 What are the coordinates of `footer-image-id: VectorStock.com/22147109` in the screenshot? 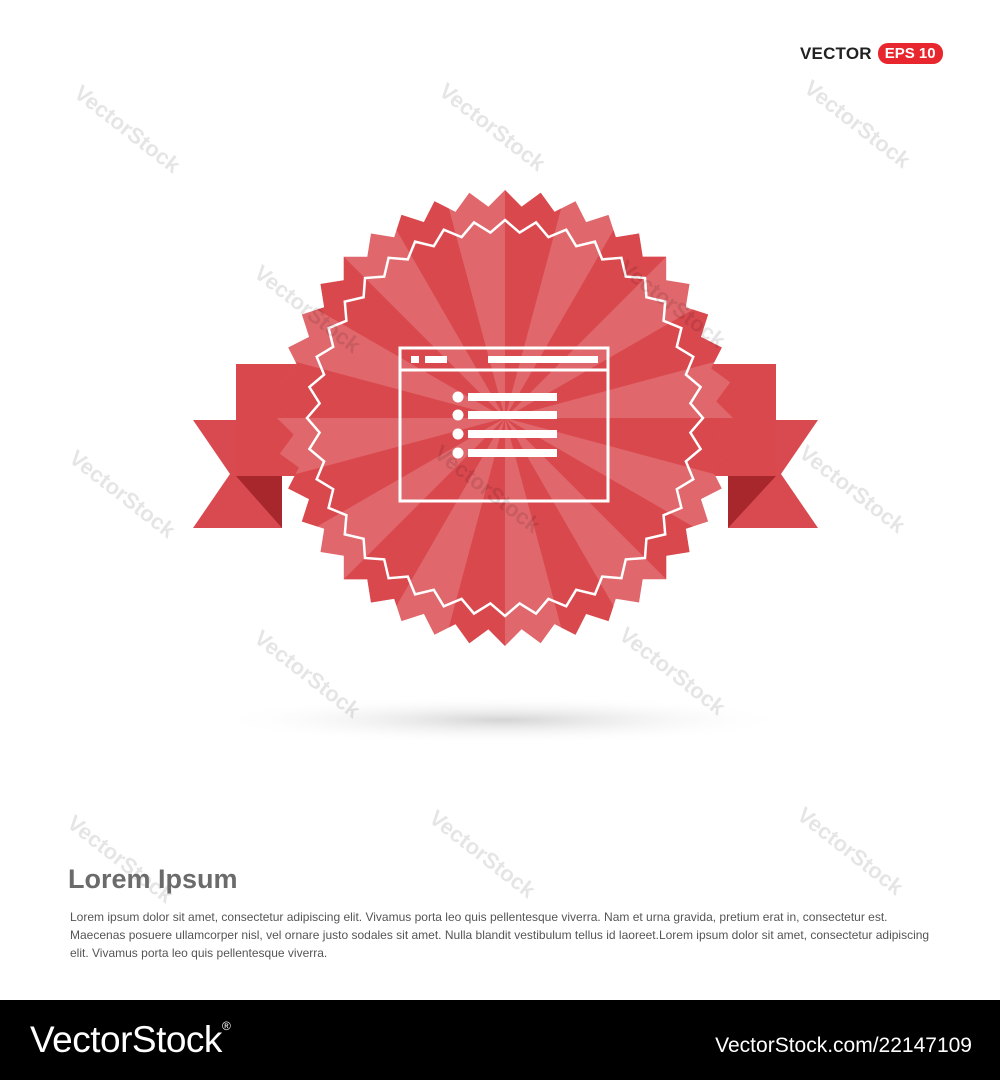 It's located at (843, 1046).